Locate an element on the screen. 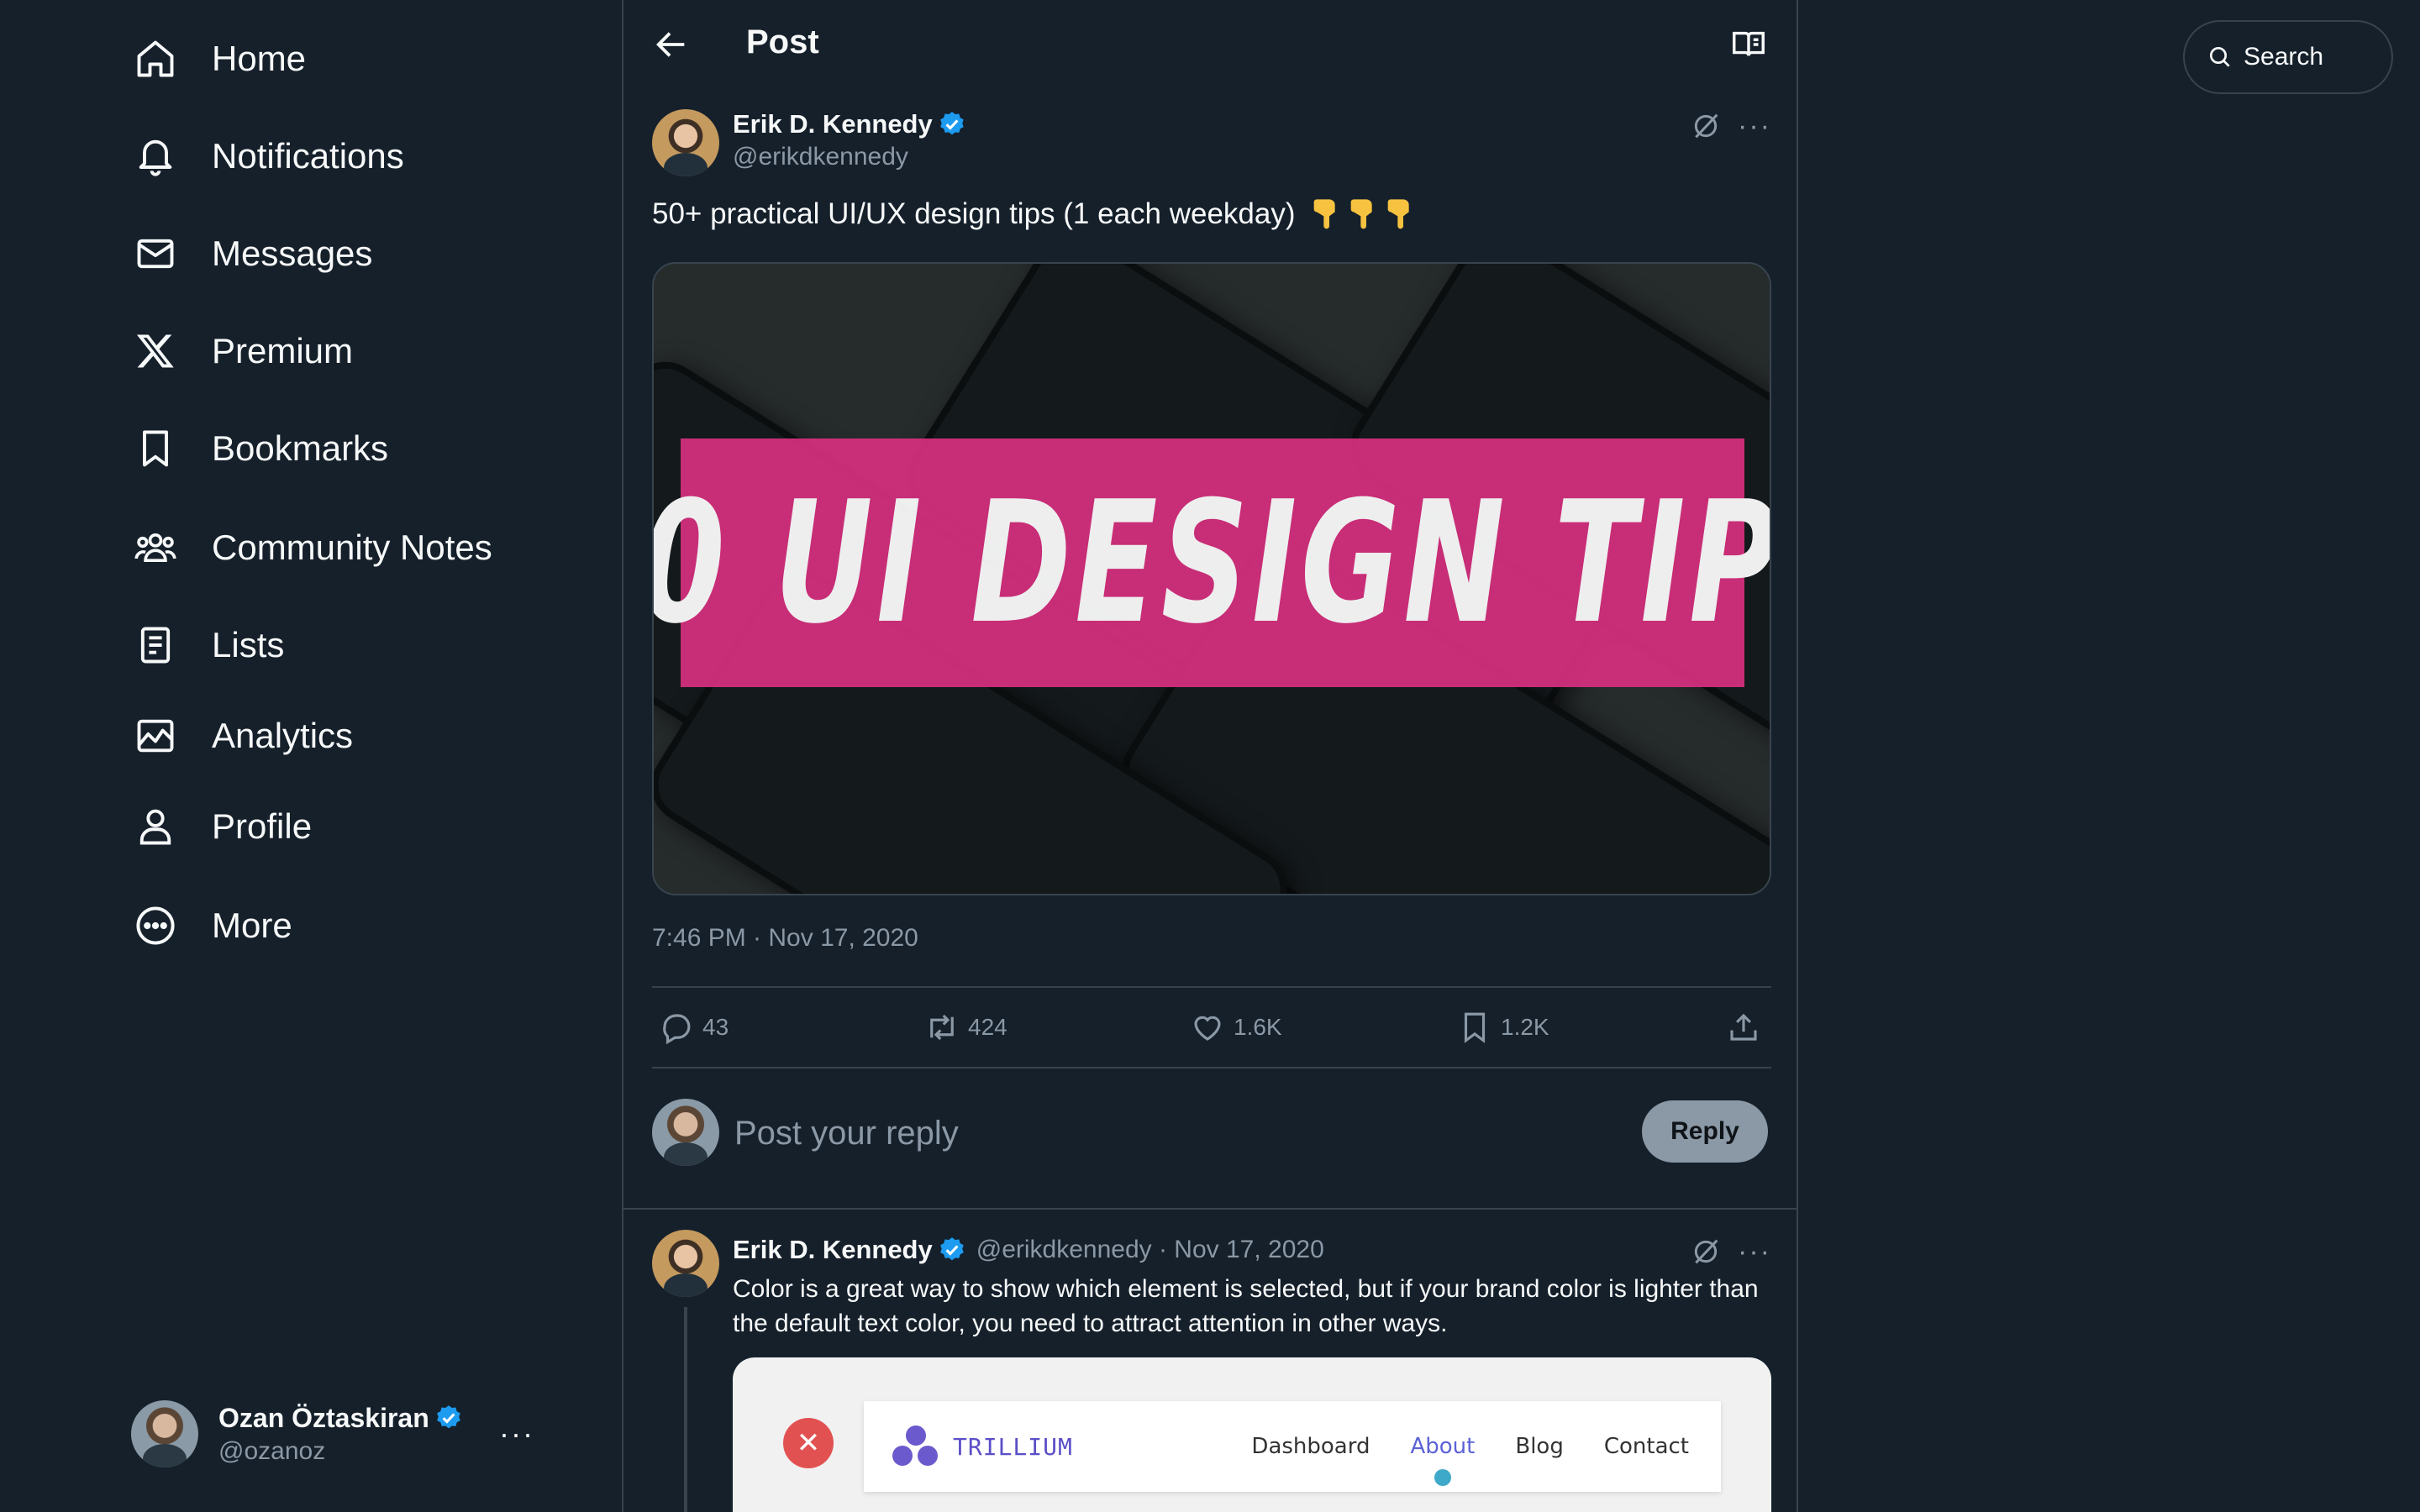  author-name-row: Erik D. Kennedy is located at coordinates (849, 124).